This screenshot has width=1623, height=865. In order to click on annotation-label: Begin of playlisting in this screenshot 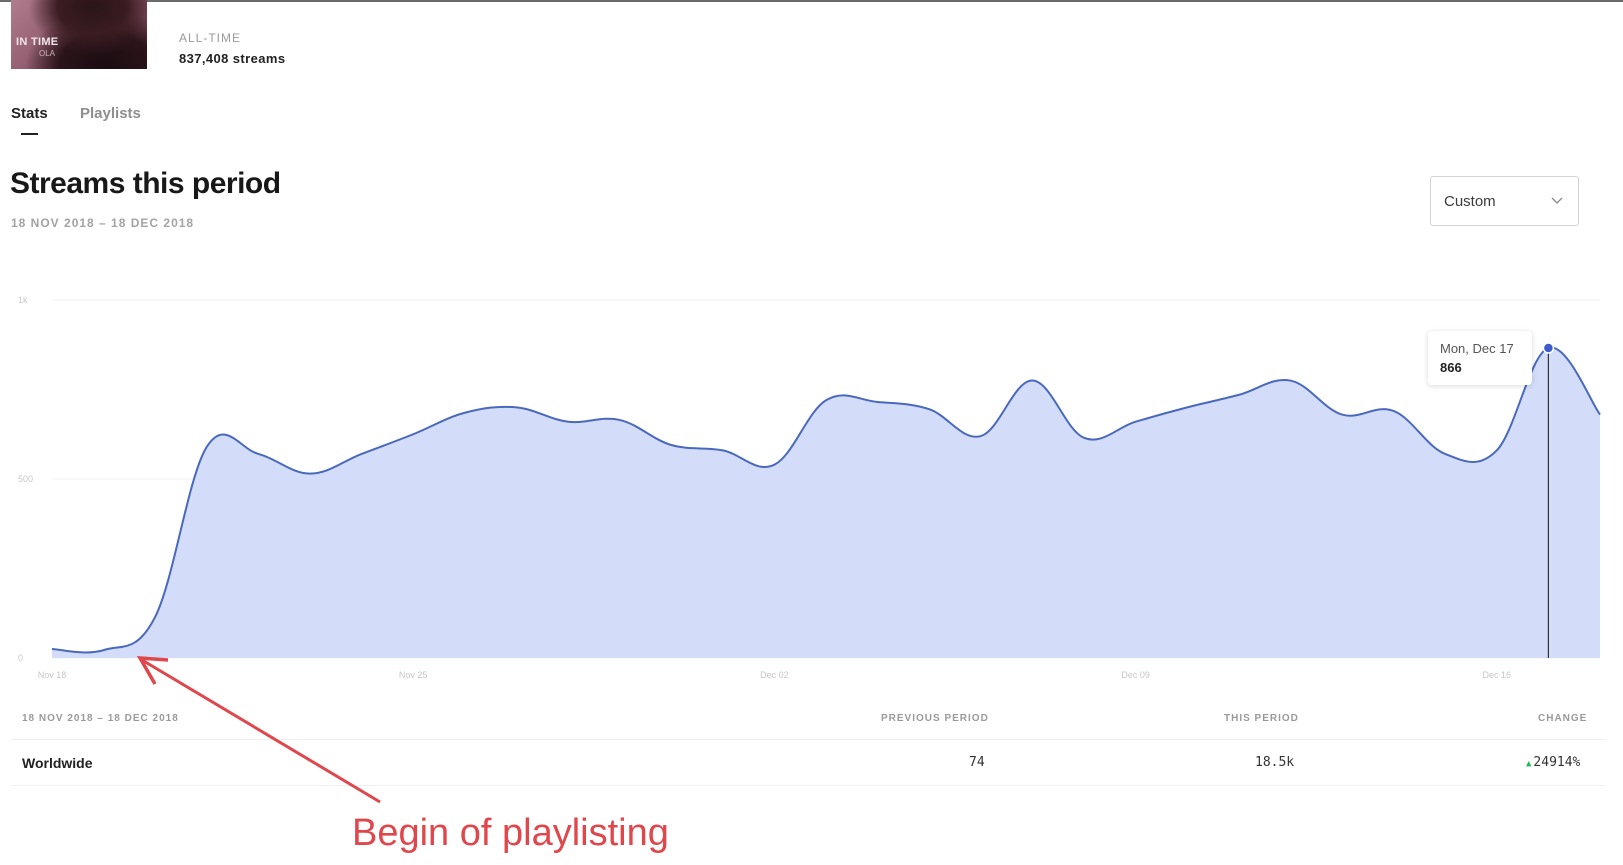, I will do `click(510, 833)`.